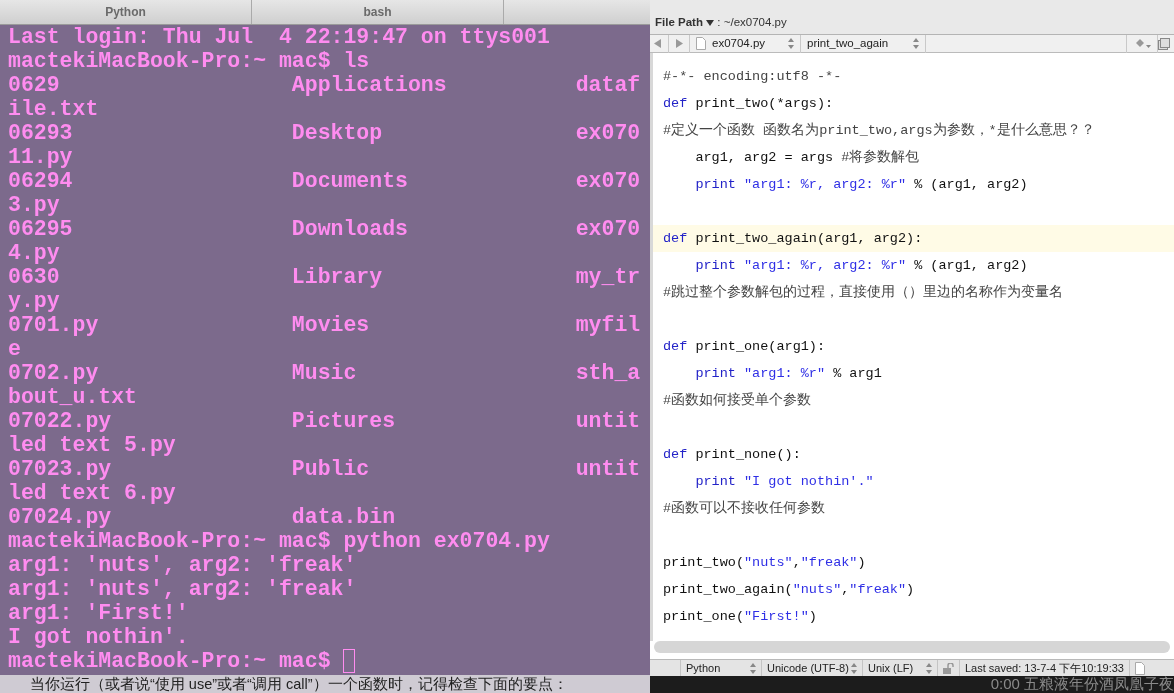  What do you see at coordinates (98, 637) in the screenshot?
I see `terminal-text: I got nothin'.` at bounding box center [98, 637].